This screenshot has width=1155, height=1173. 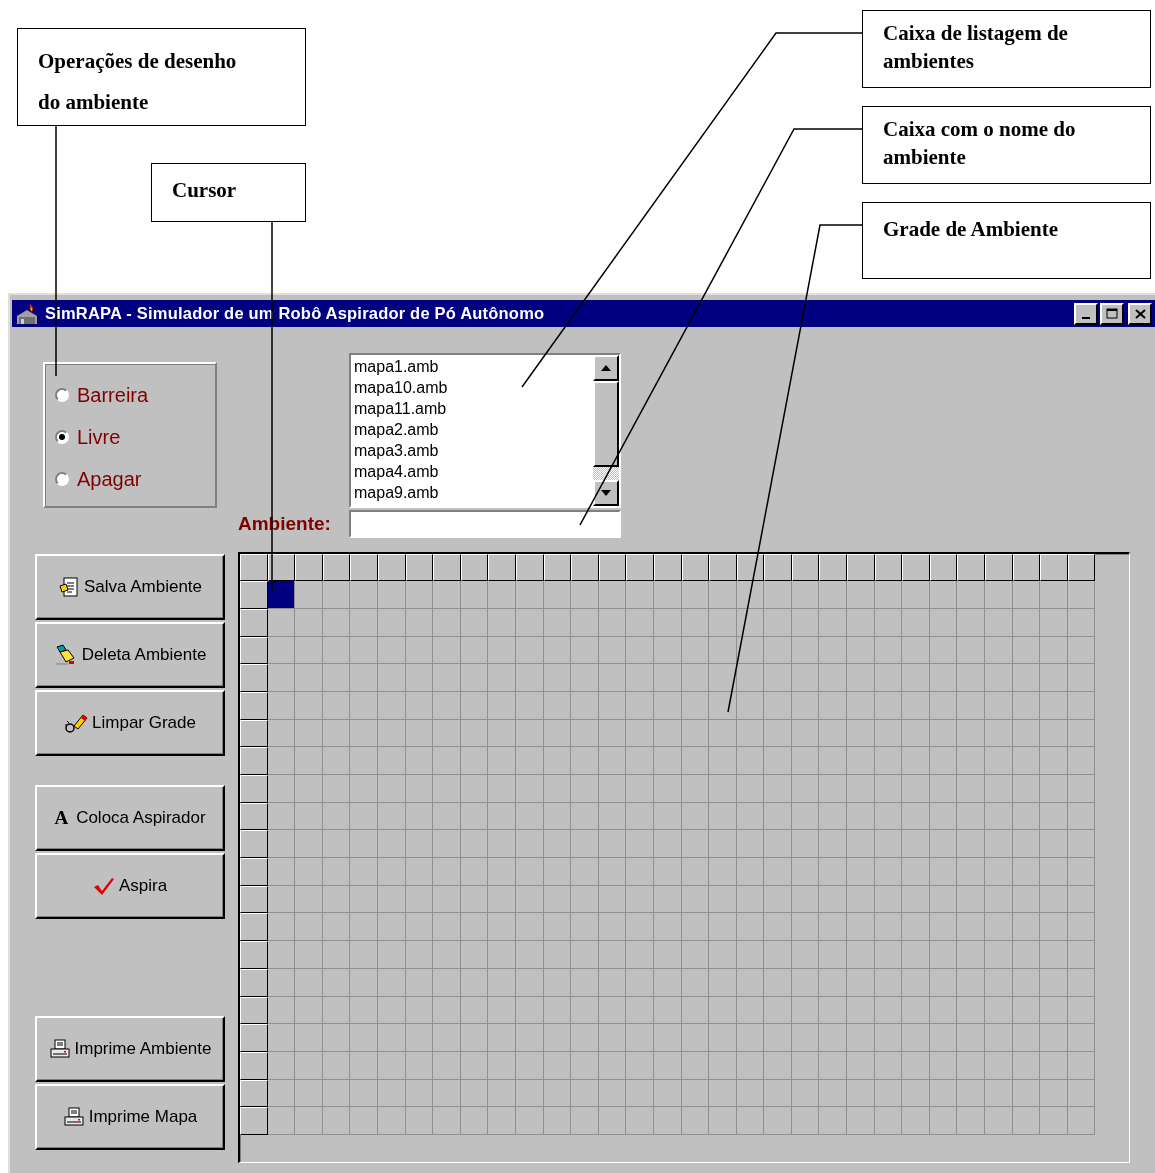 What do you see at coordinates (1086, 318) in the screenshot?
I see `minimize-icon` at bounding box center [1086, 318].